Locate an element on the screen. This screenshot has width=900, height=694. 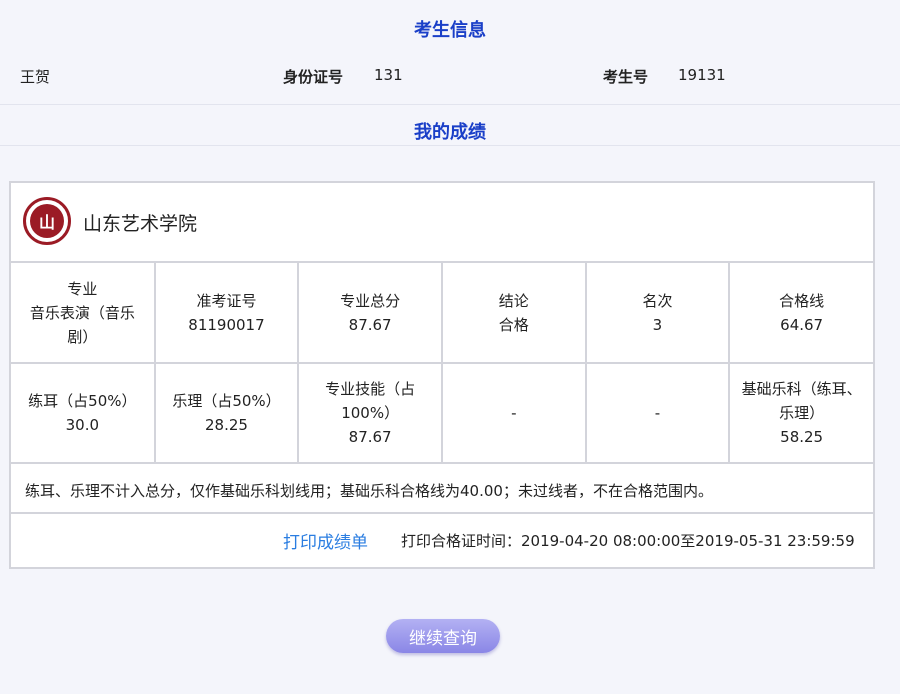
cell-admission-no: 准考证号 81190017 is located at coordinates (227, 313).